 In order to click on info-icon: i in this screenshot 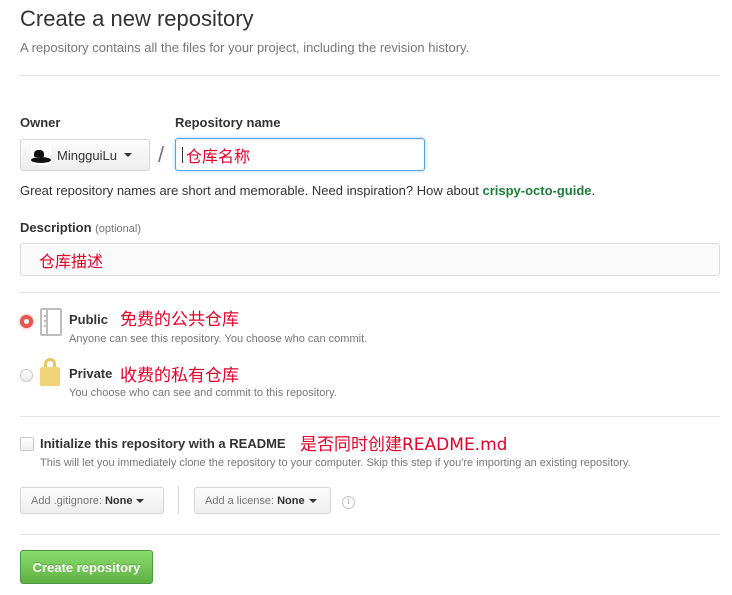, I will do `click(348, 502)`.